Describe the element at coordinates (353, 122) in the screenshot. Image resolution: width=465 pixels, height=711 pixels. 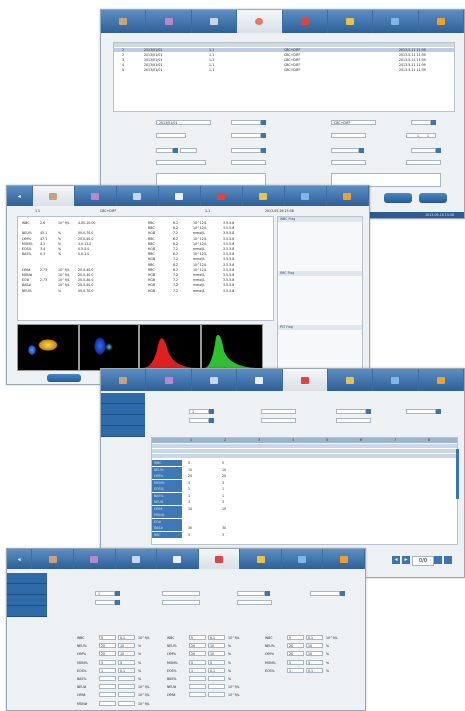
I see `mode-field: CBC+DIFF` at that location.